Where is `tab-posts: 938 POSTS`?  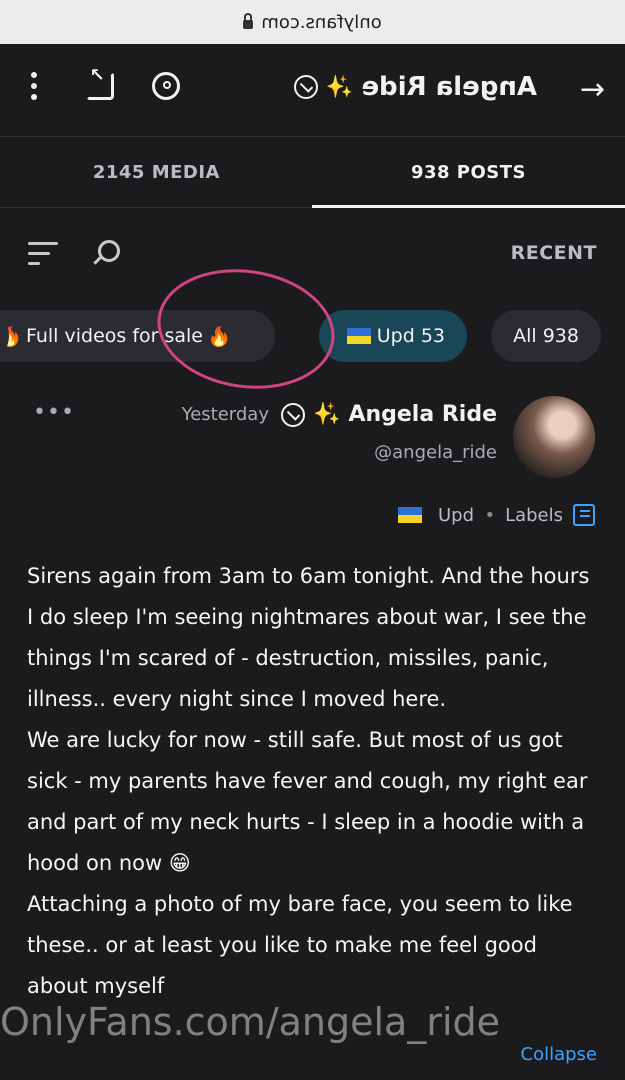
tab-posts: 938 POSTS is located at coordinates (469, 172).